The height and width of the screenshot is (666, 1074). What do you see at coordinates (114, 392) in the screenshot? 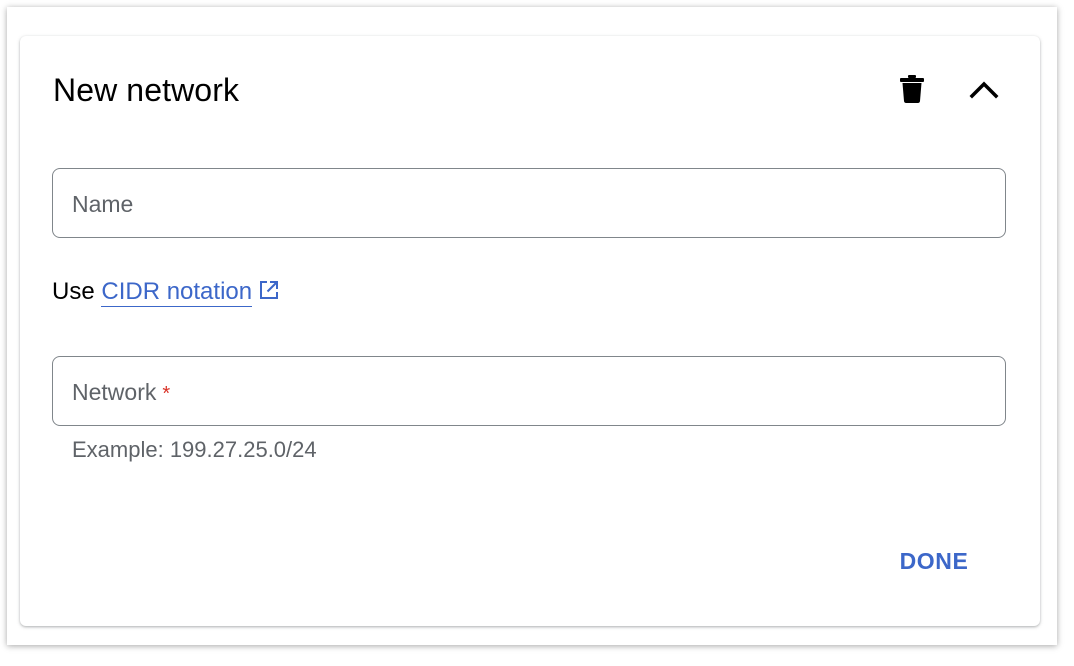
I see `network-label-text: Network` at bounding box center [114, 392].